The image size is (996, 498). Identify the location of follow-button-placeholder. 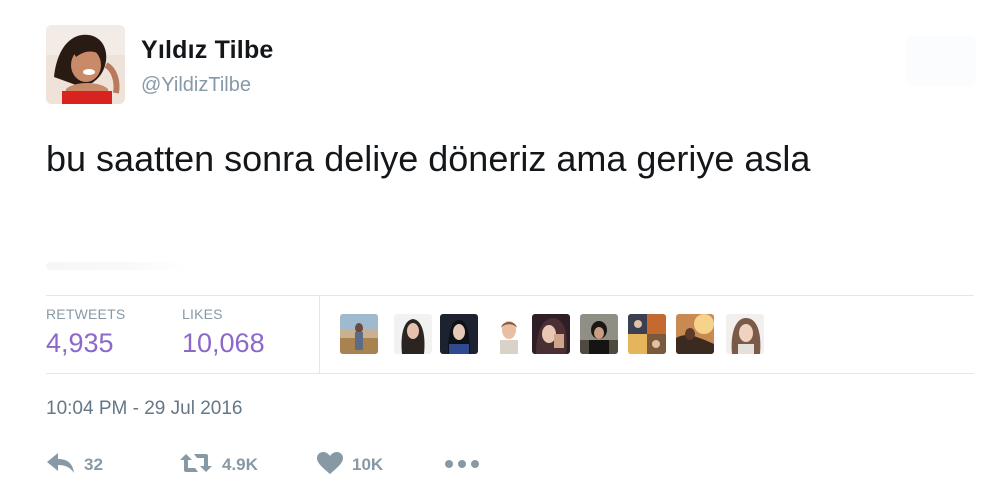
(941, 61).